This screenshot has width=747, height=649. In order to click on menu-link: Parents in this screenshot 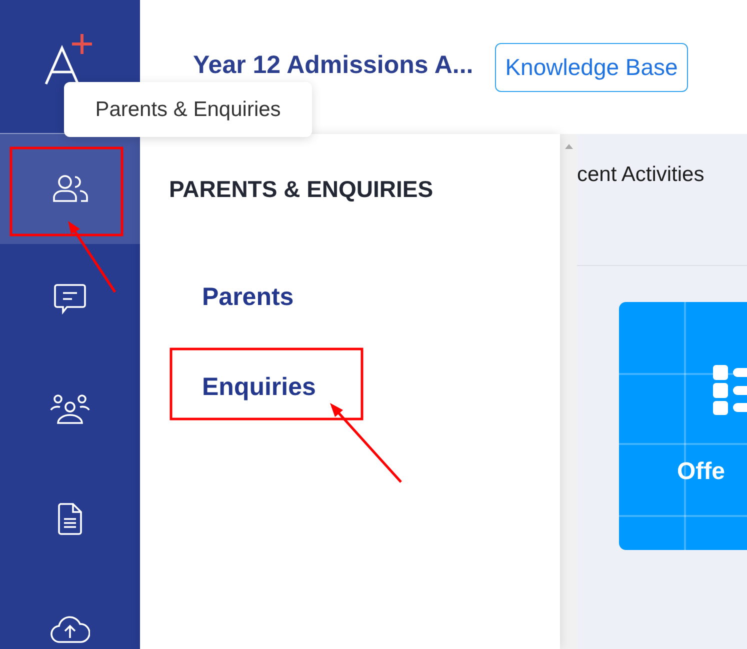, I will do `click(248, 328)`.